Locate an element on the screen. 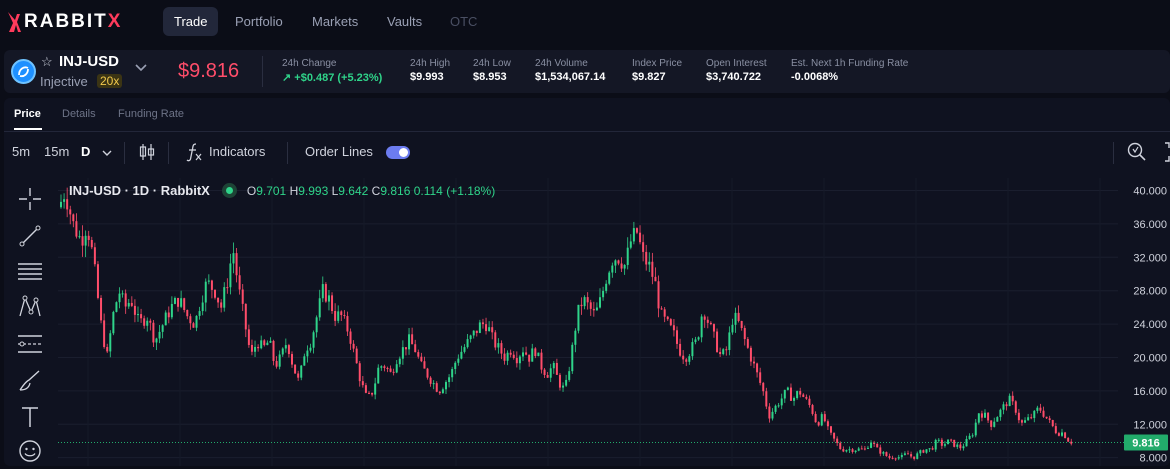 The image size is (1170, 469). interval-5m: 5m is located at coordinates (21, 151).